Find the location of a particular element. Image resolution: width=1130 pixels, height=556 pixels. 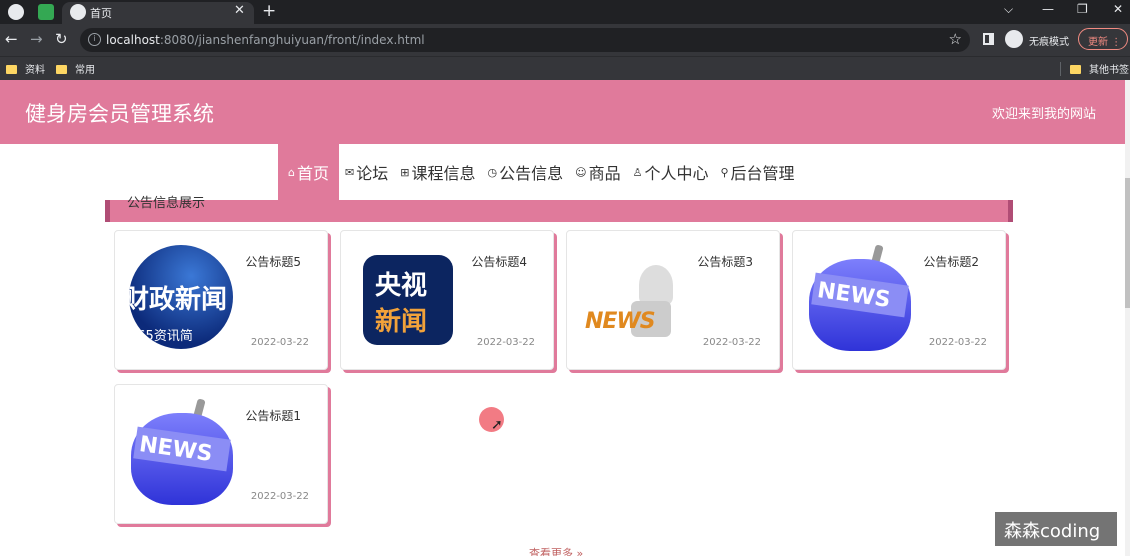

back-arrow-icon: ← is located at coordinates (11, 39).